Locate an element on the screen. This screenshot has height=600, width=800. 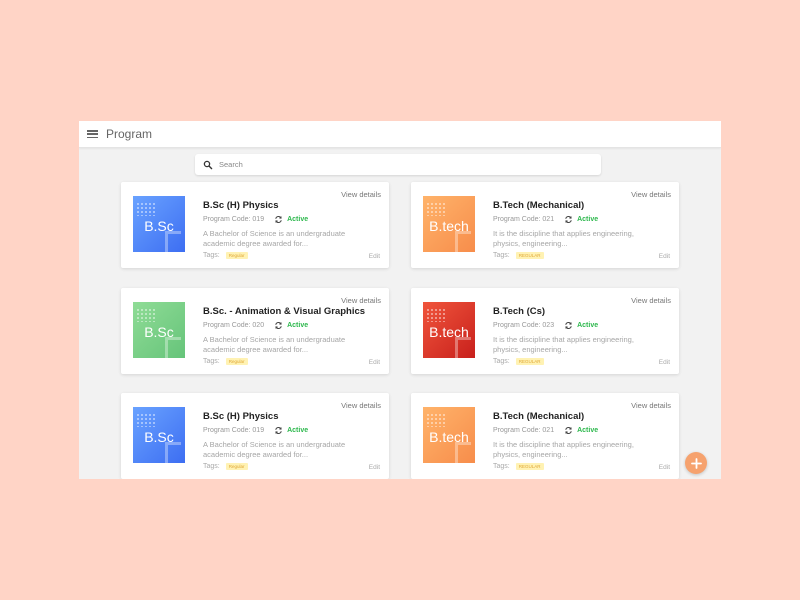
search-bar is located at coordinates (398, 164).